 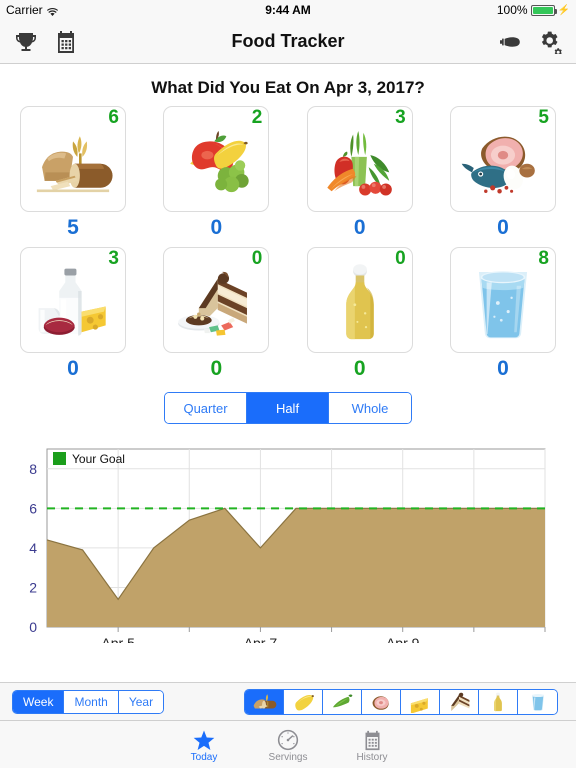 I want to click on portion-control-wrapper: Quarter Half Whole, so click(x=288, y=408).